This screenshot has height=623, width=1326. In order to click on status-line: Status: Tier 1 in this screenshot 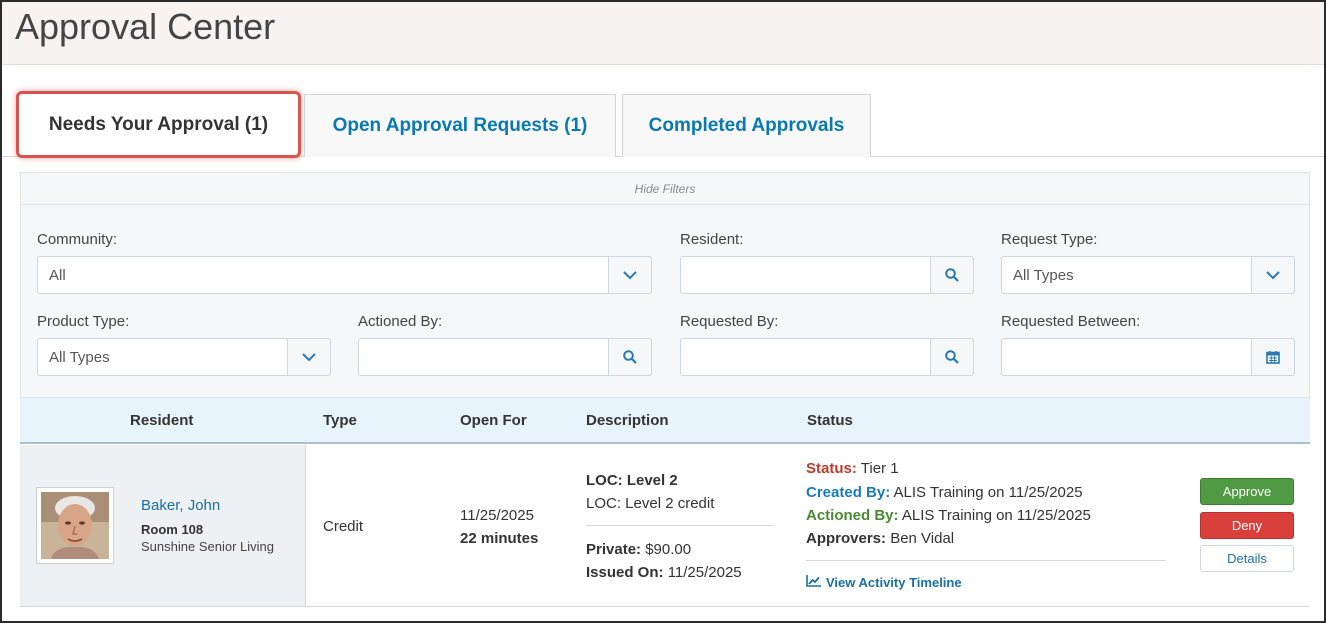, I will do `click(852, 468)`.